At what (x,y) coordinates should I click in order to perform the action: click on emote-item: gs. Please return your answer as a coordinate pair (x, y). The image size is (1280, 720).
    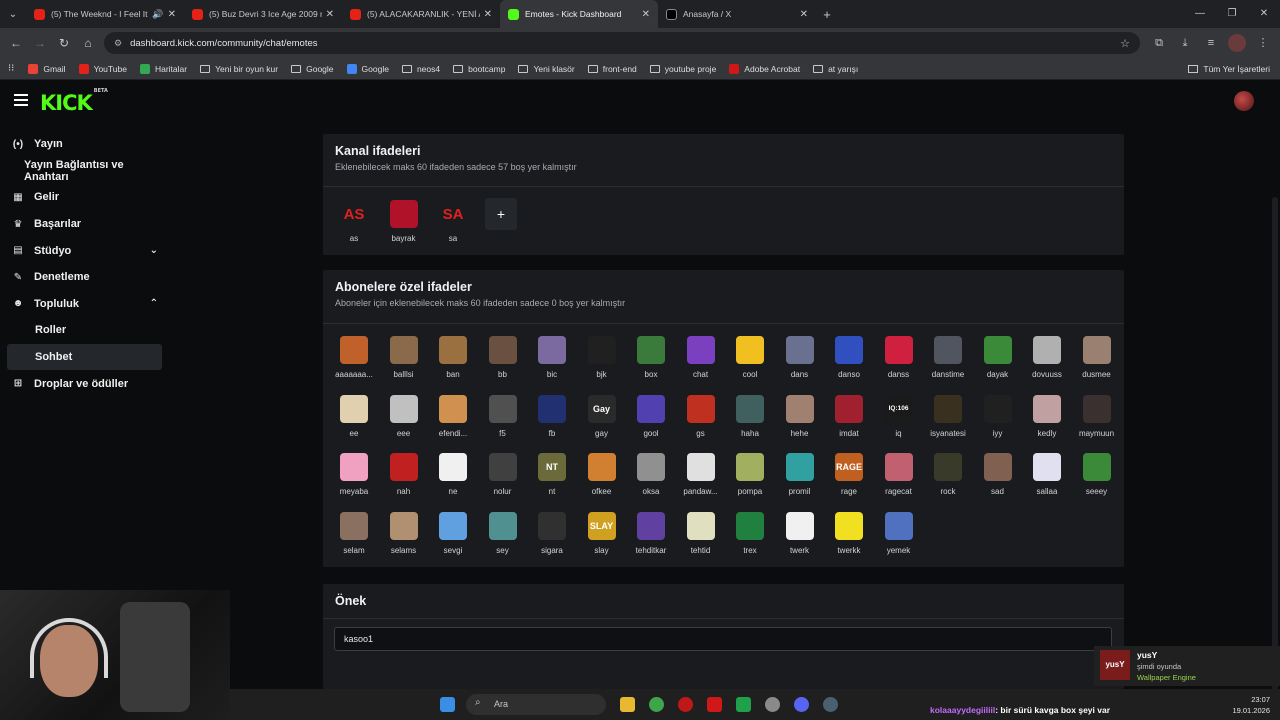
    Looking at the image, I should click on (701, 416).